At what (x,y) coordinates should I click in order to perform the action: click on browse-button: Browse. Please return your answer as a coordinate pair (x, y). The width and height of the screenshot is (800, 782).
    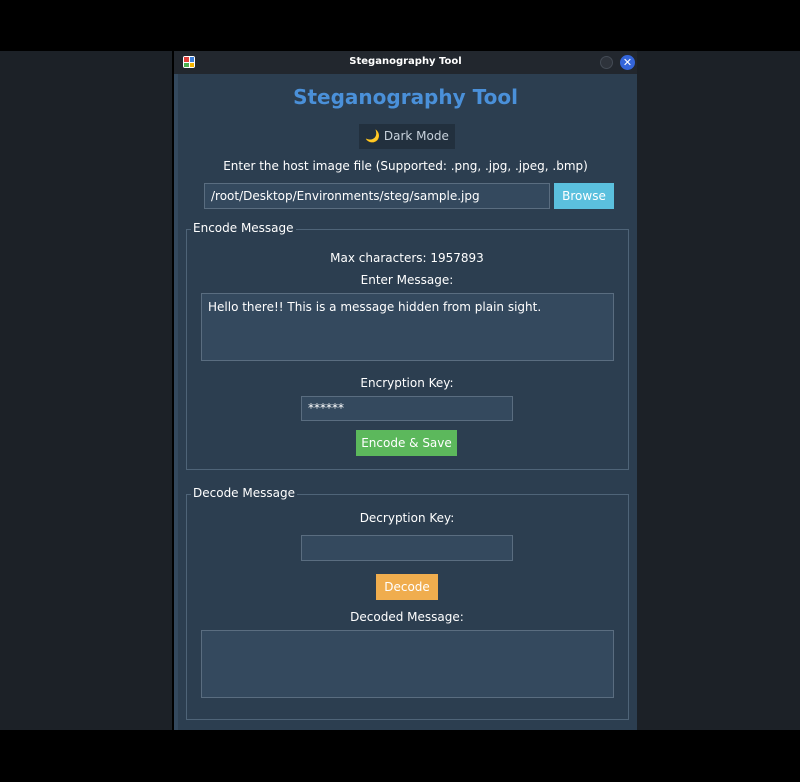
    Looking at the image, I should click on (584, 196).